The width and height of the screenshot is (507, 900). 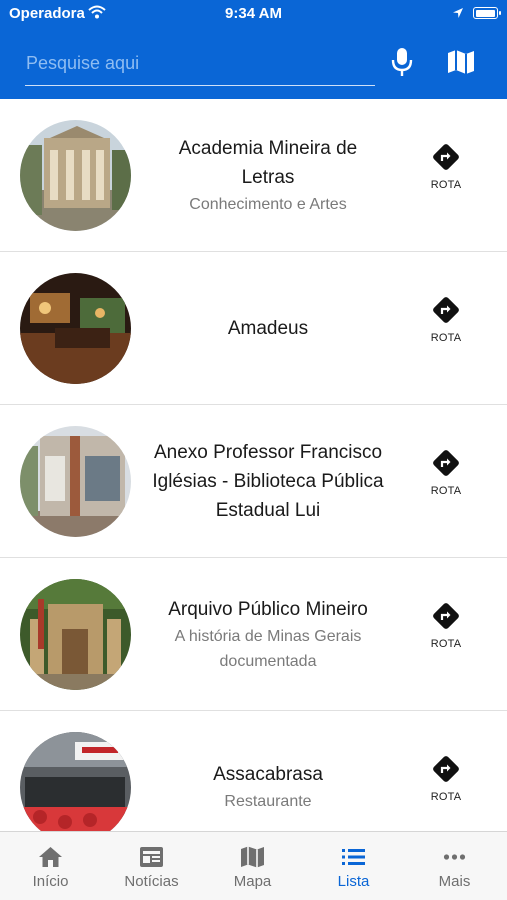 What do you see at coordinates (268, 204) in the screenshot?
I see `place-subtitle: Conhecimento e Artes` at bounding box center [268, 204].